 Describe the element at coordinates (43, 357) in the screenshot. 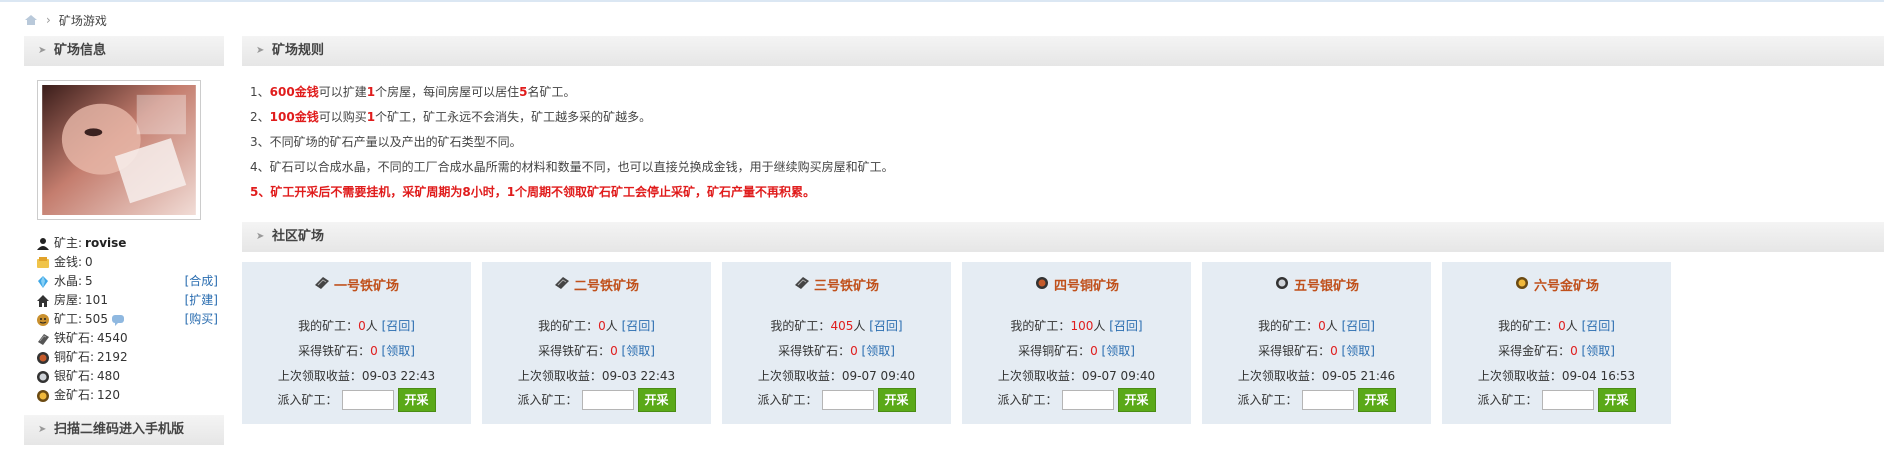

I see `copper-ore-icon` at that location.